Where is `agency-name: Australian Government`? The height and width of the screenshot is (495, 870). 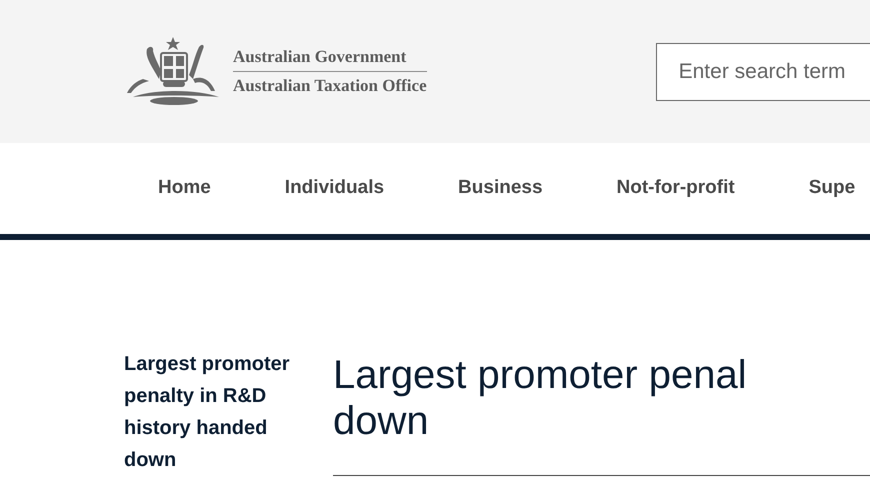
agency-name: Australian Government is located at coordinates (330, 57).